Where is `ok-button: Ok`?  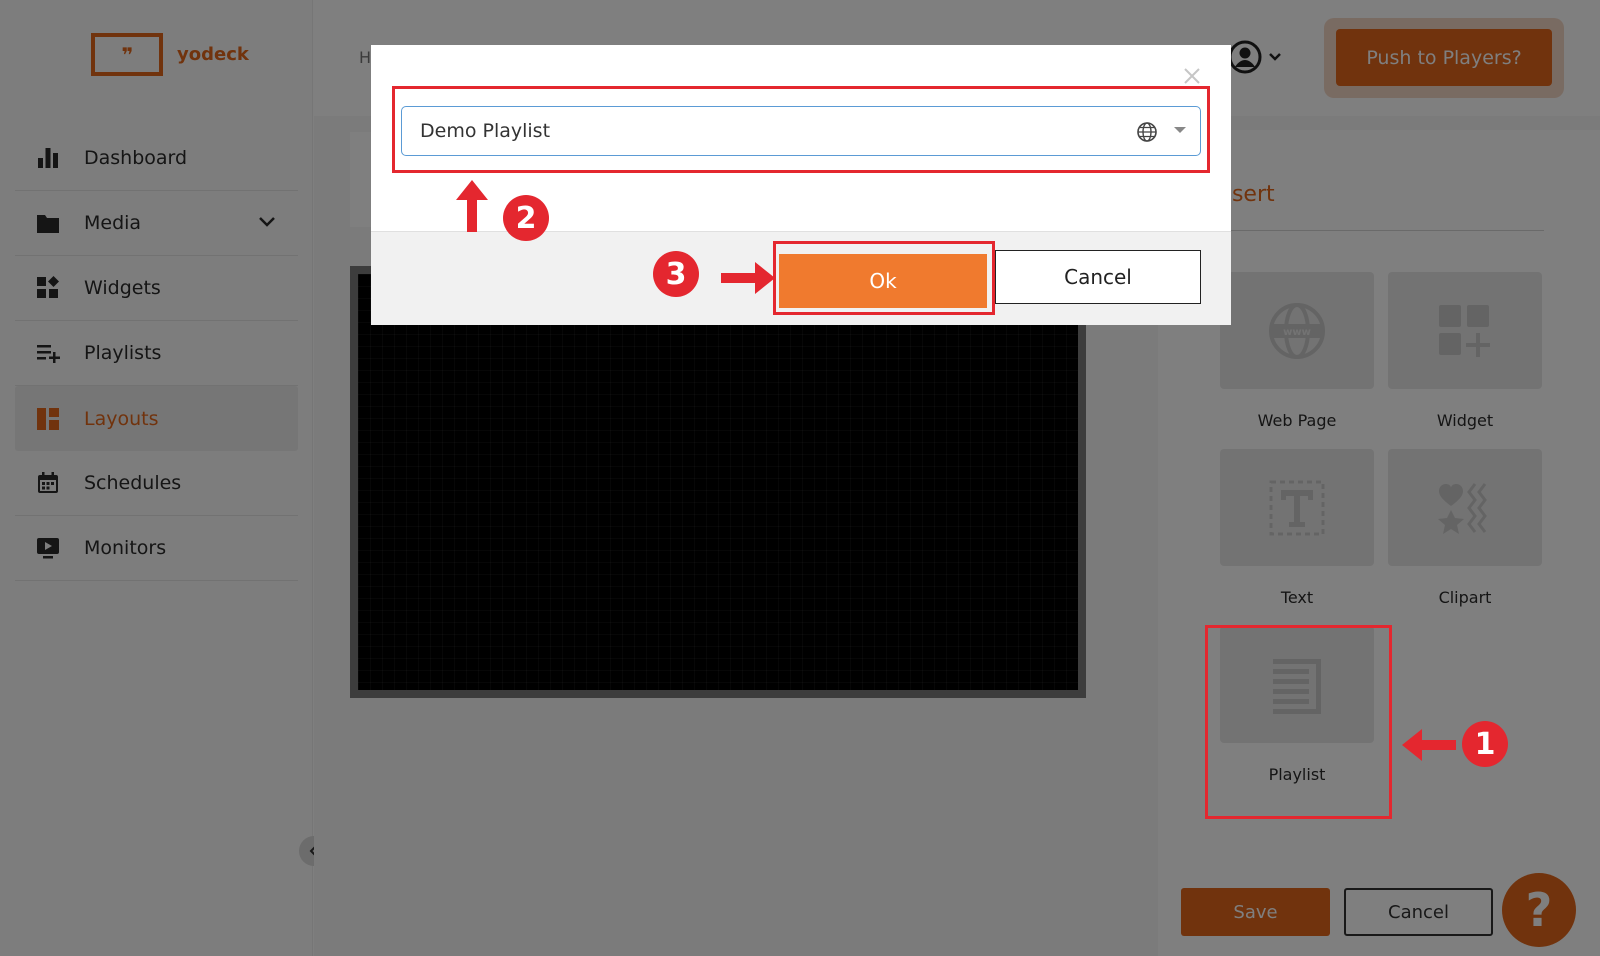 ok-button: Ok is located at coordinates (883, 281).